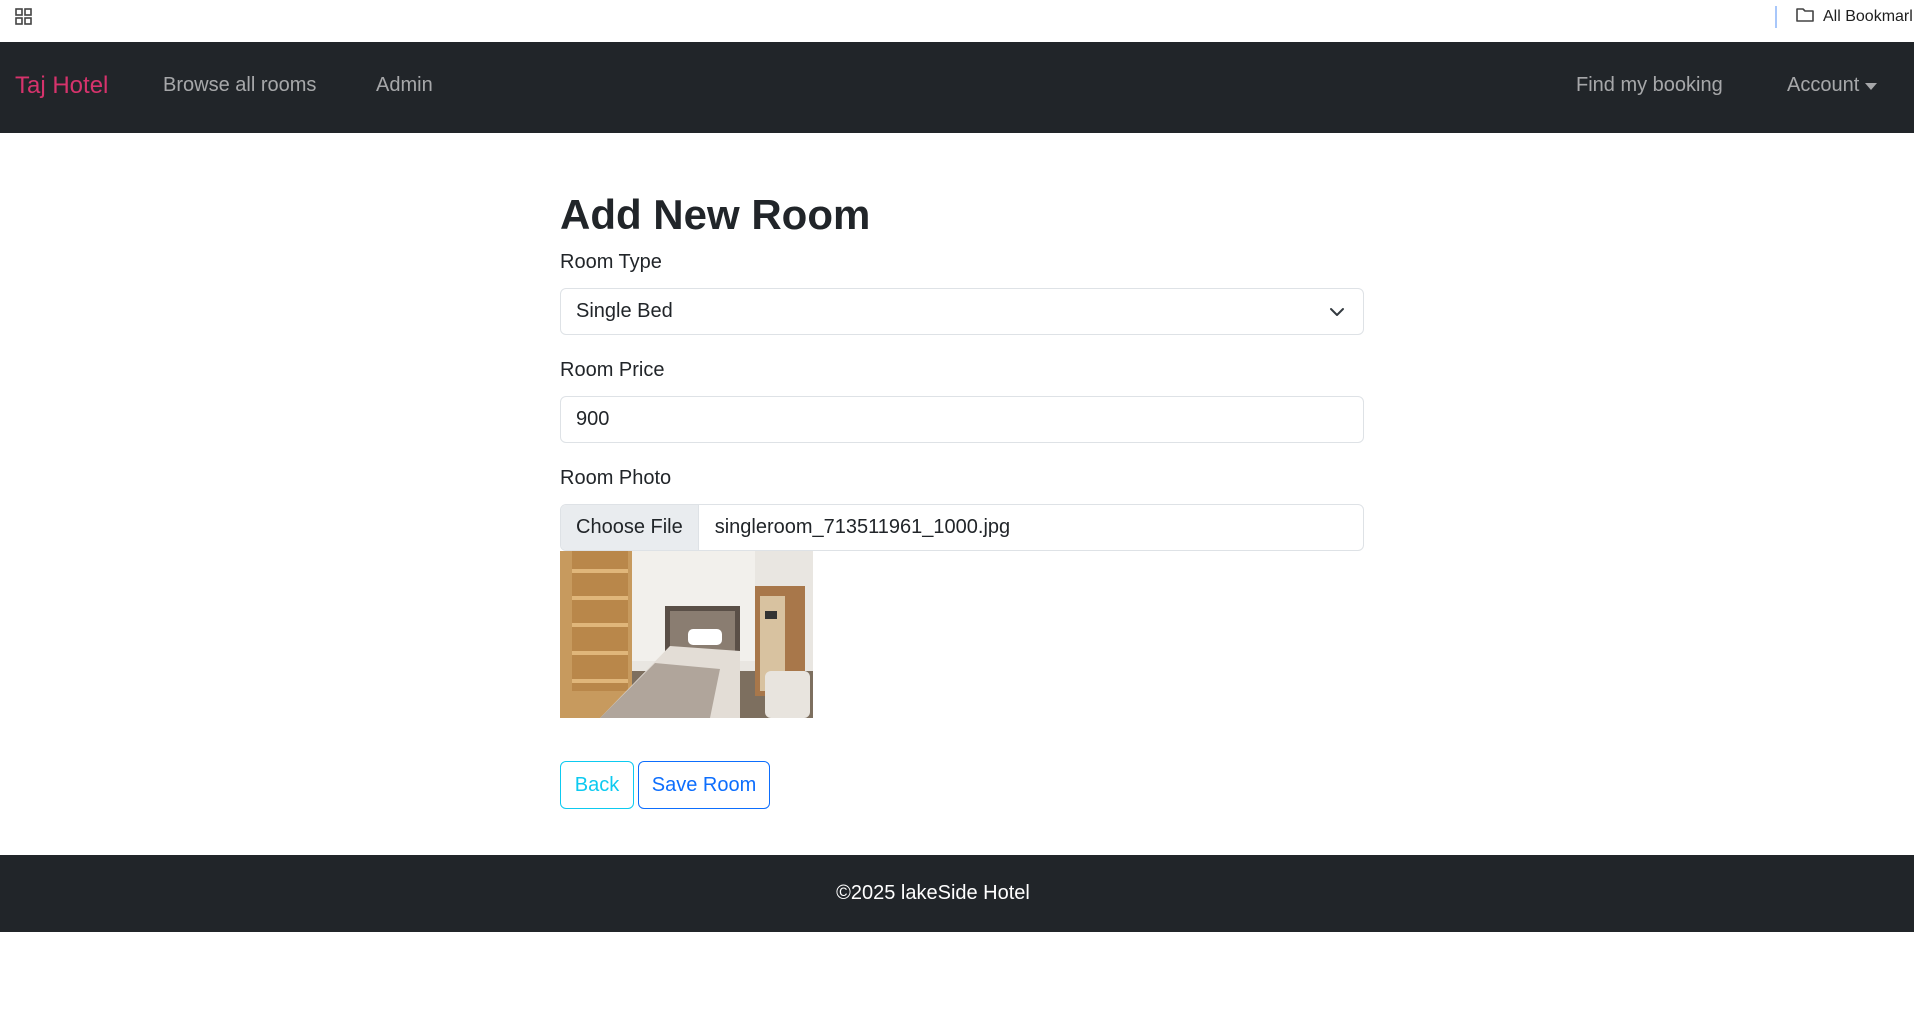  Describe the element at coordinates (1805, 17) in the screenshot. I see `folder-icon` at that location.